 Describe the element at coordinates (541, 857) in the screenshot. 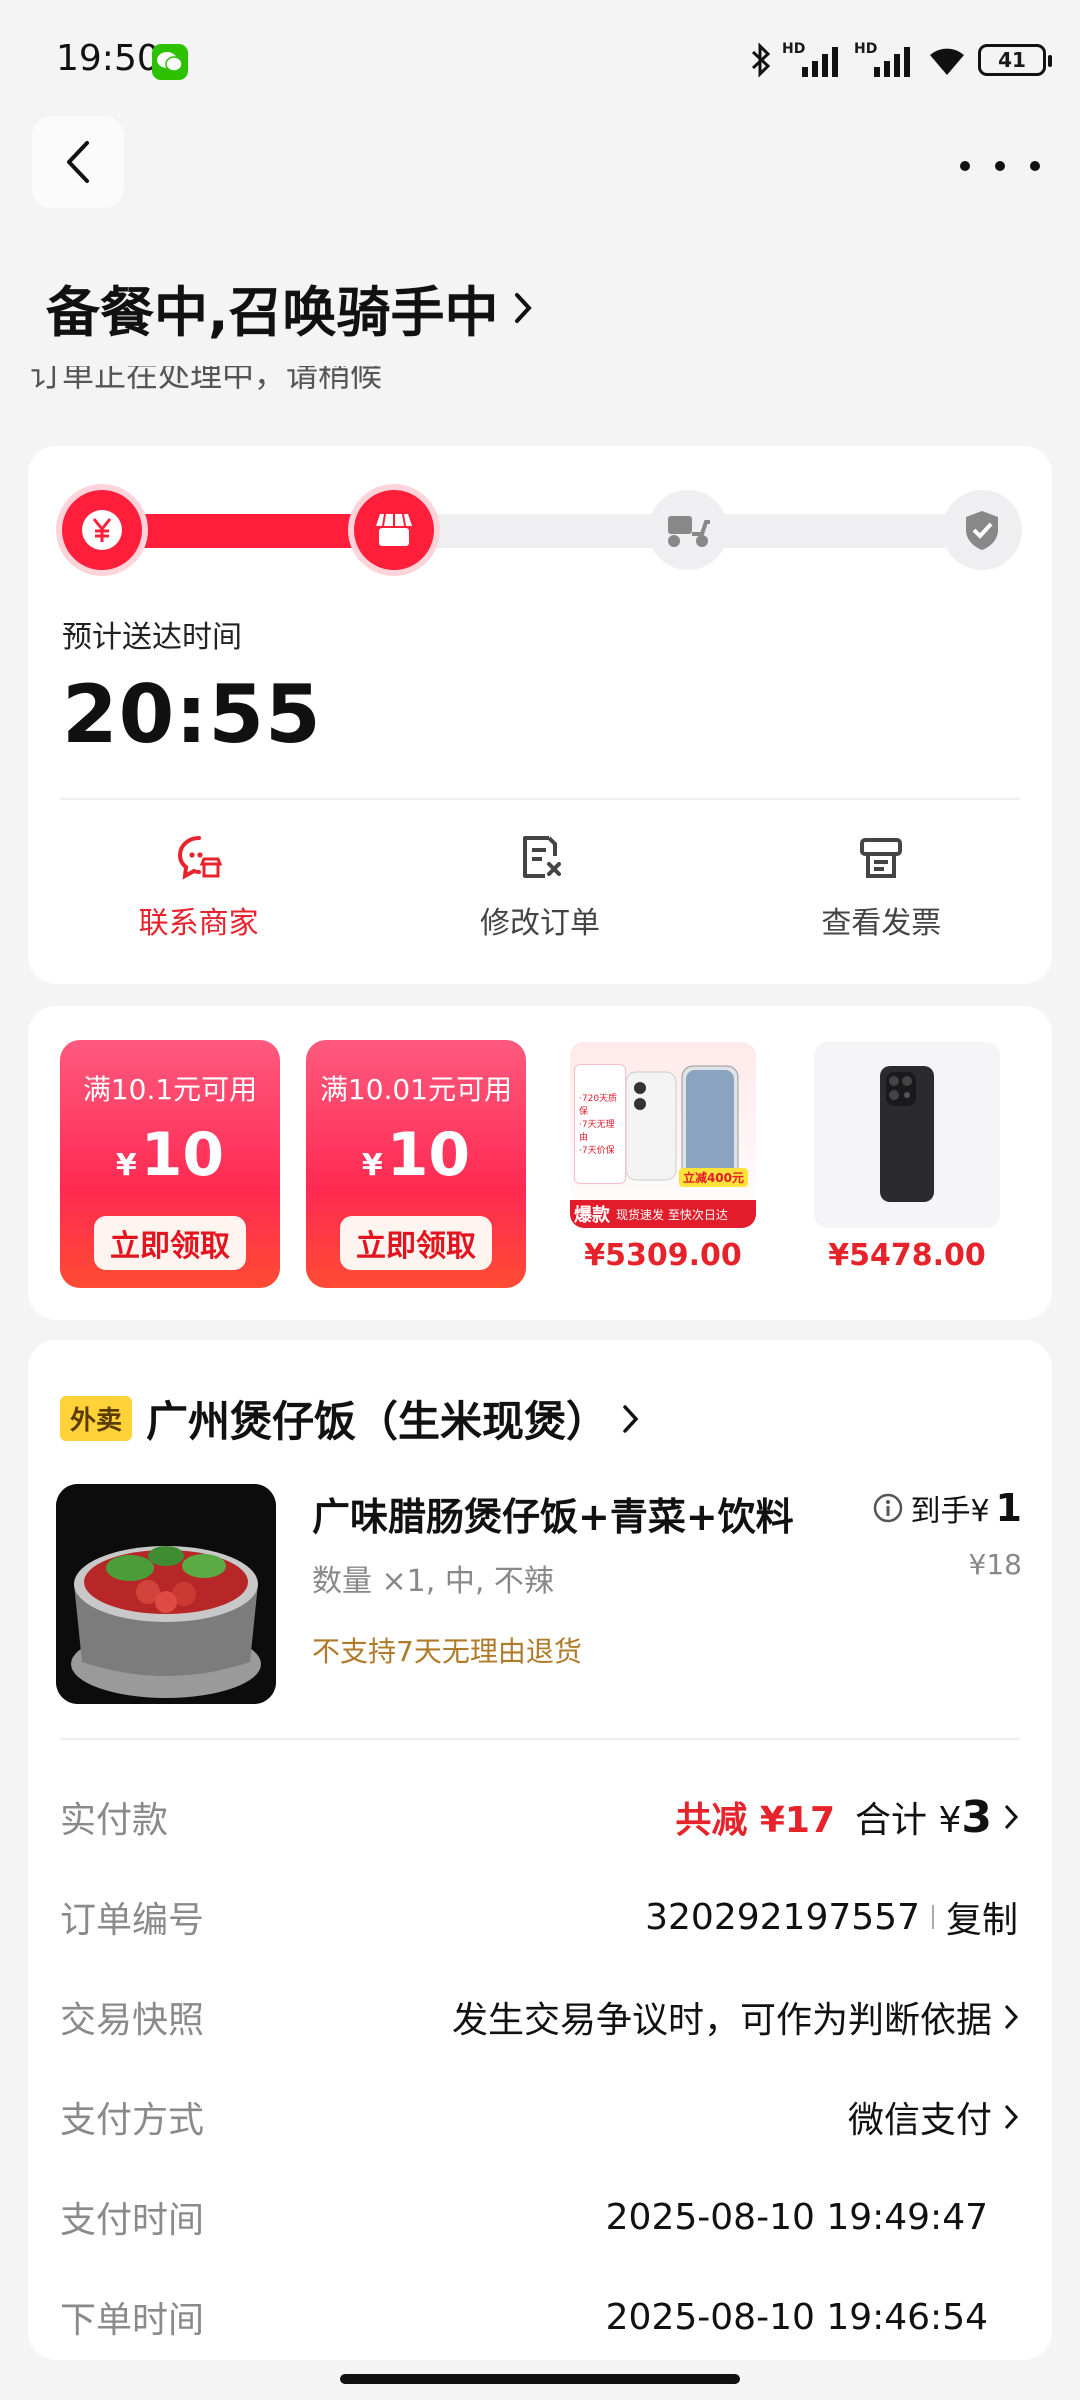

I see `edit-order-icon` at that location.